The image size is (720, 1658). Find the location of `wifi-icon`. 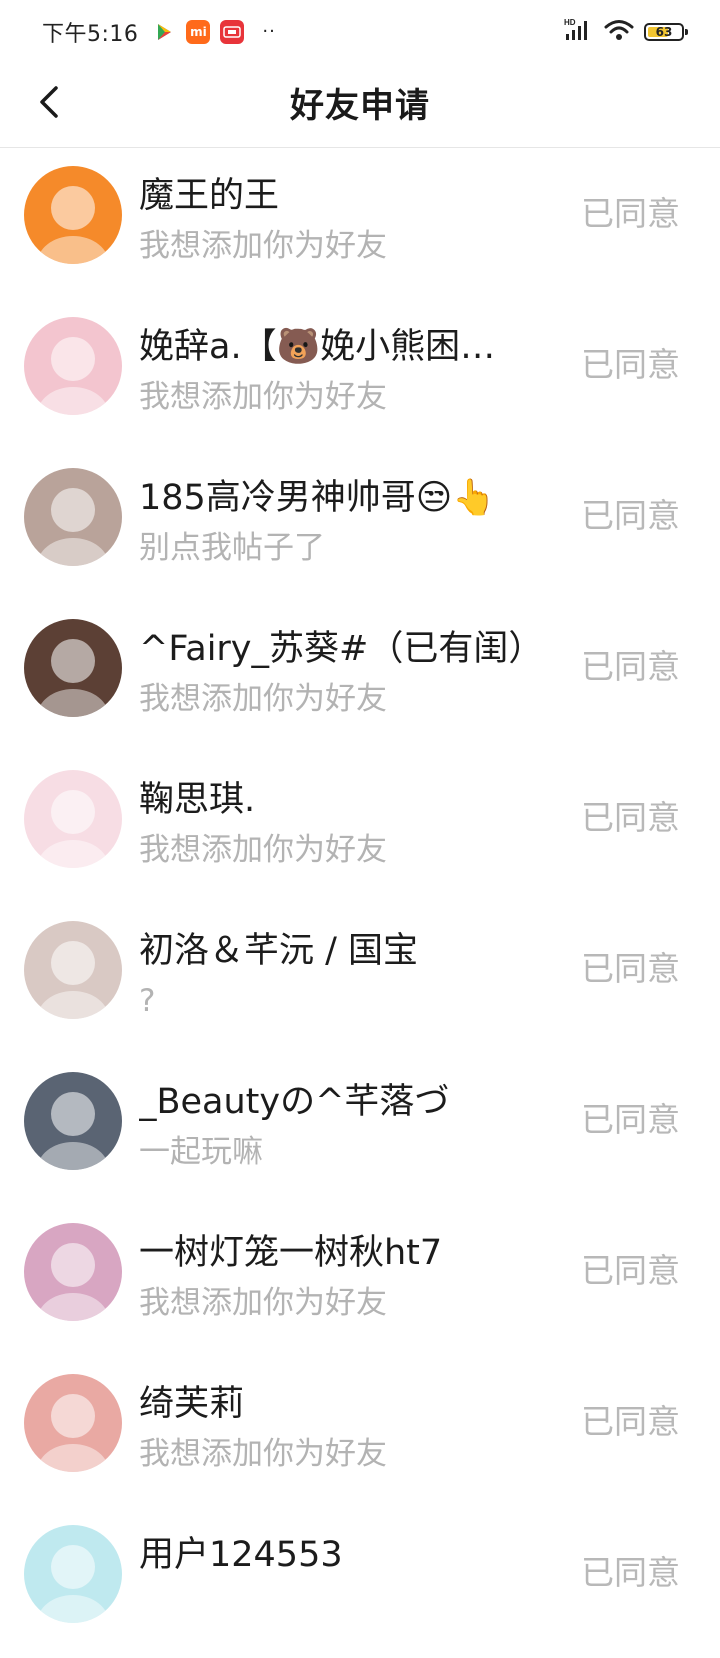

wifi-icon is located at coordinates (619, 32).